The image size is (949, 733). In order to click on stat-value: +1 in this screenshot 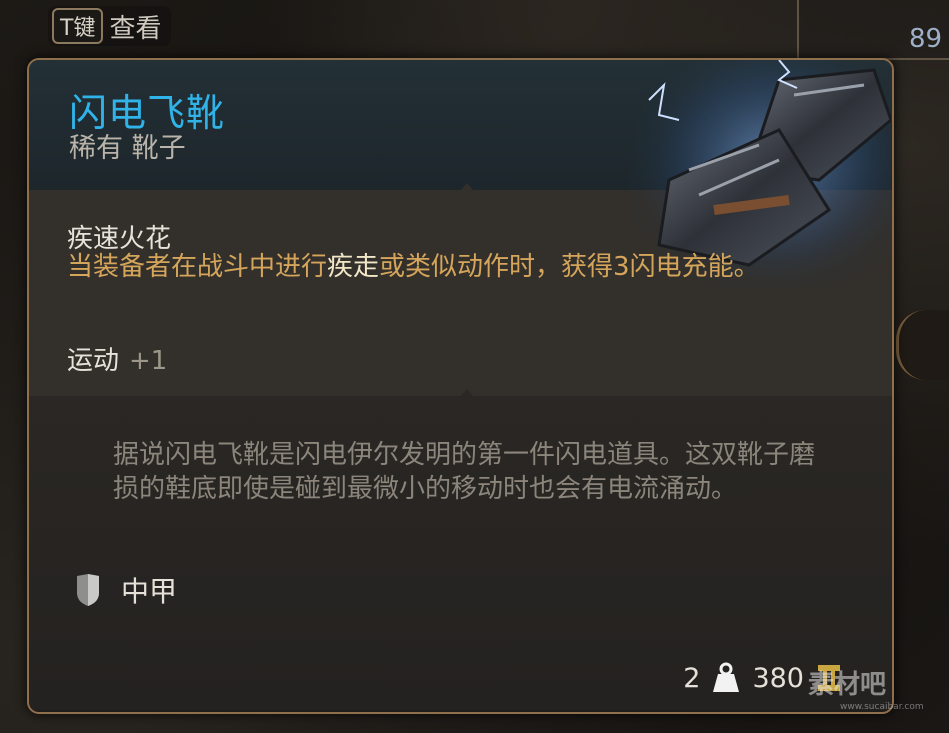, I will do `click(148, 361)`.